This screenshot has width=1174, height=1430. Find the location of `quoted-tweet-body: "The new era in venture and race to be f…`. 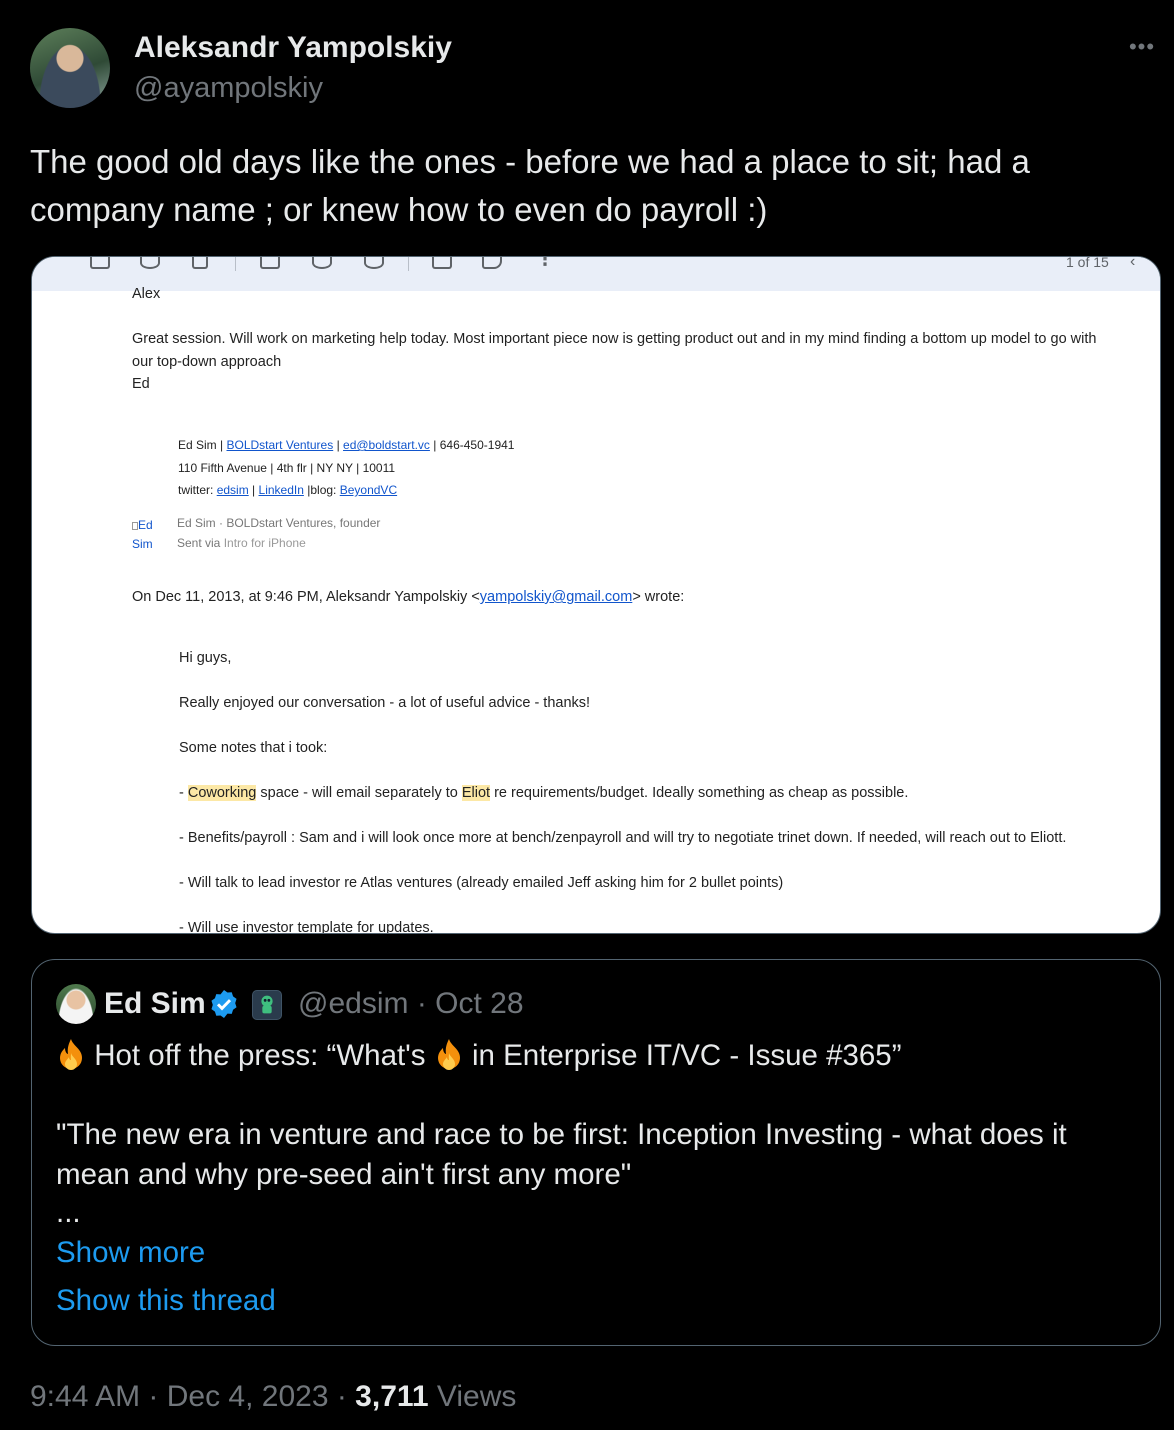

quoted-tweet-body: "The new era in venture and race to be f… is located at coordinates (561, 1154).